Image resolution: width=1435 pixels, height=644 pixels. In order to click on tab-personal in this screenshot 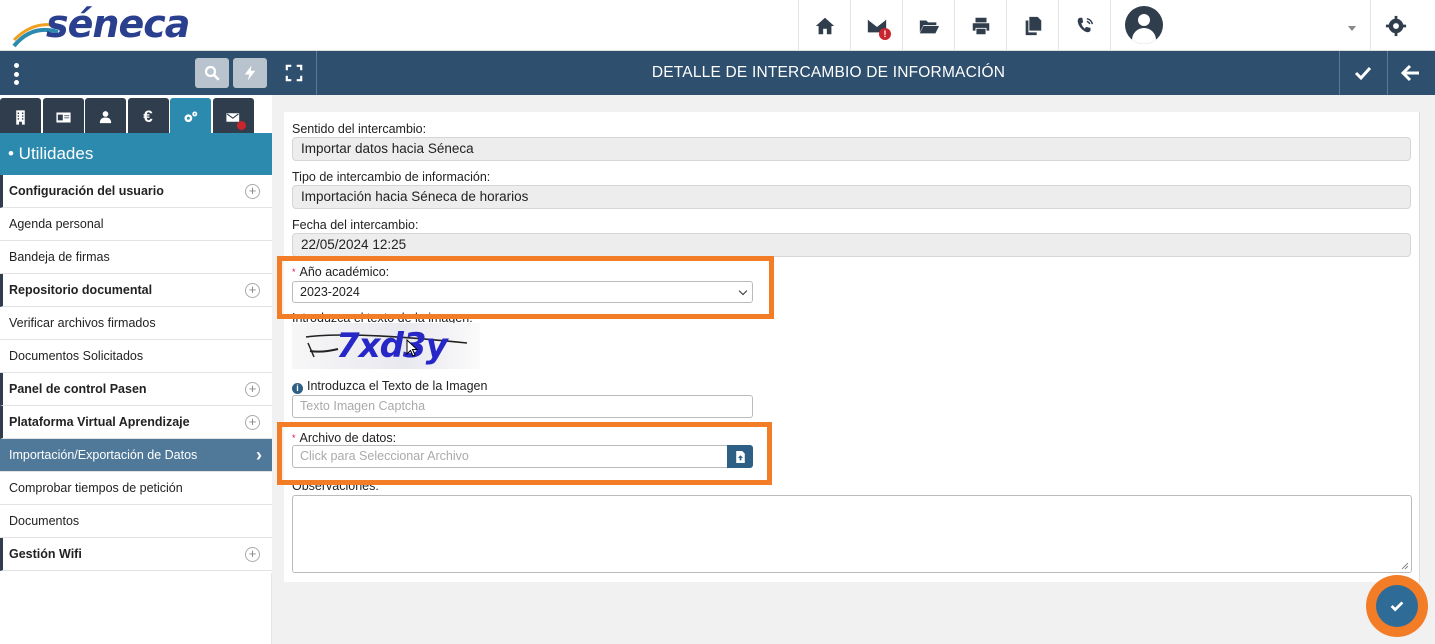, I will do `click(63, 117)`.